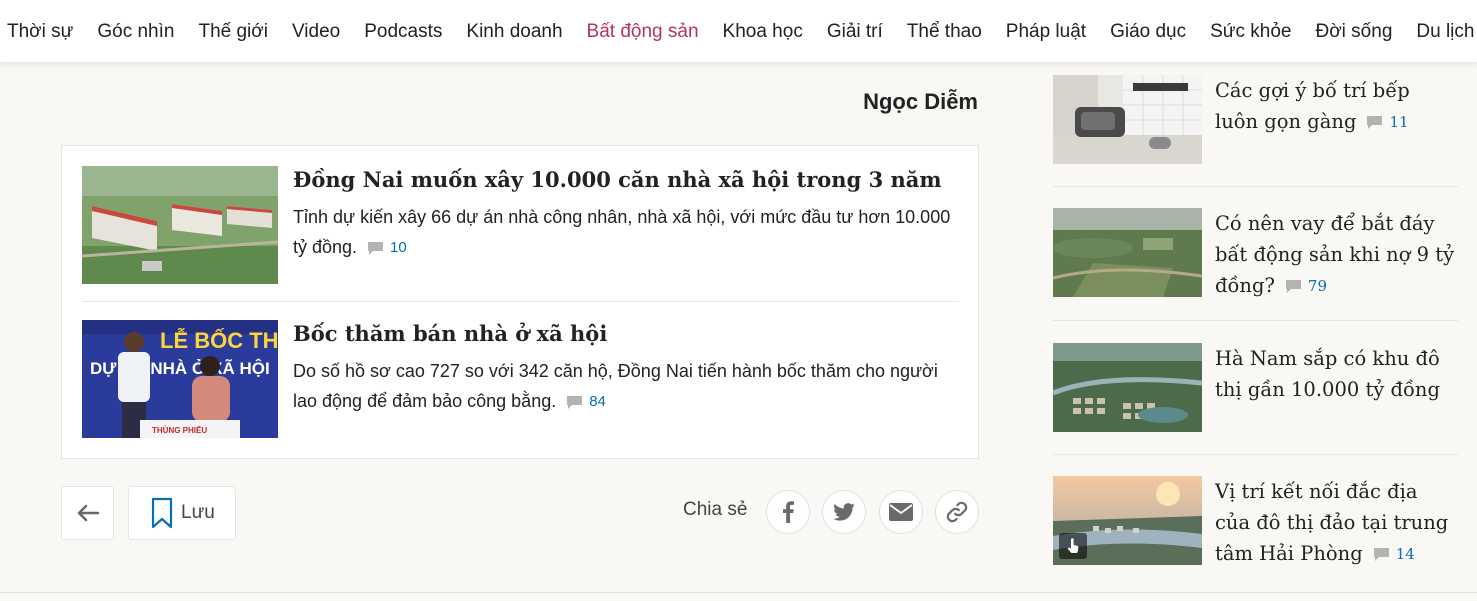 The width and height of the screenshot is (1477, 601). I want to click on story-title: Bốc thăm bán nhà ở xã hội, so click(626, 334).